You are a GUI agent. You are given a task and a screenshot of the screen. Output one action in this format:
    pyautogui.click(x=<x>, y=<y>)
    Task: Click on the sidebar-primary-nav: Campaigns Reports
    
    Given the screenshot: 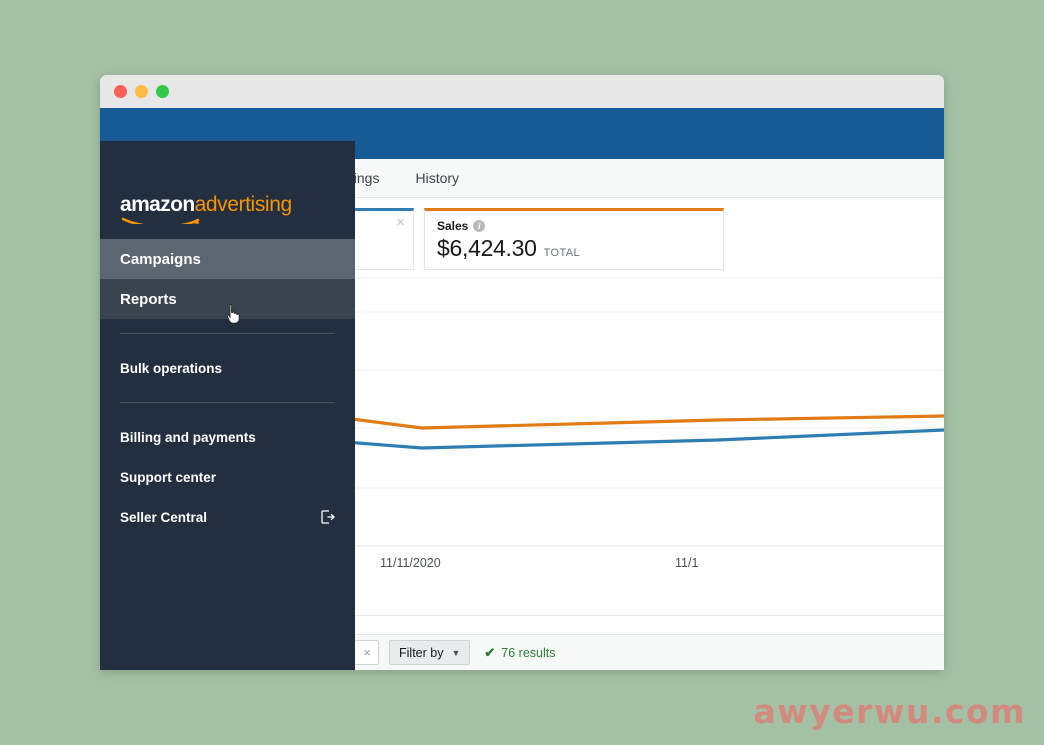 What is the action you would take?
    pyautogui.click(x=227, y=279)
    